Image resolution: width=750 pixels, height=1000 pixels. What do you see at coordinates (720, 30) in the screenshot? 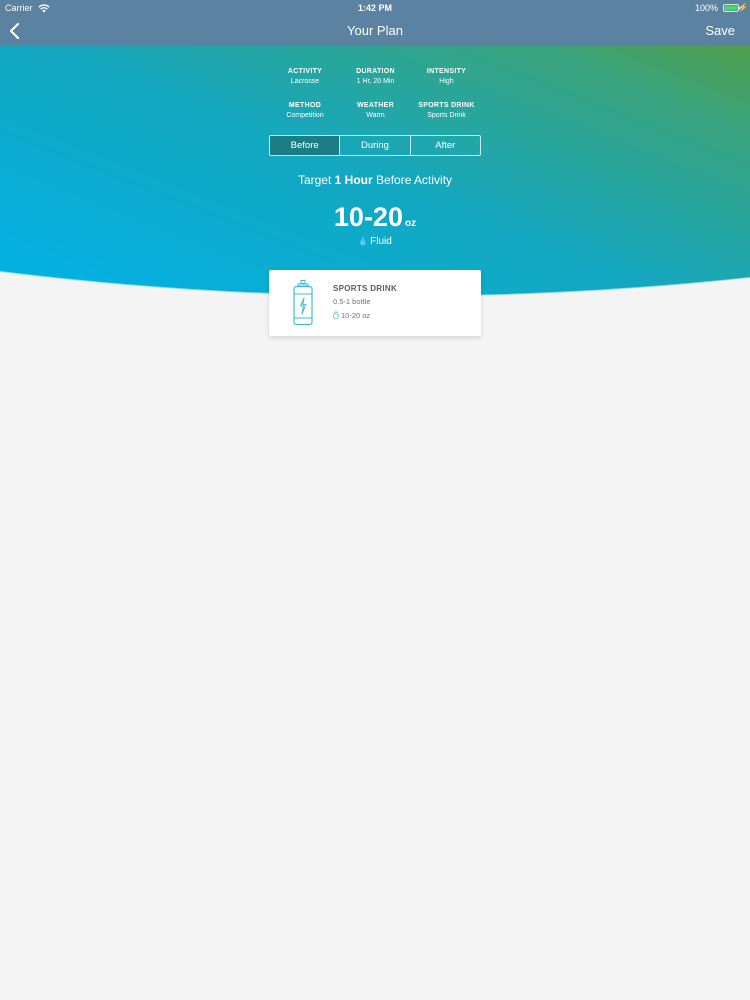
I see `save-button: Save` at bounding box center [720, 30].